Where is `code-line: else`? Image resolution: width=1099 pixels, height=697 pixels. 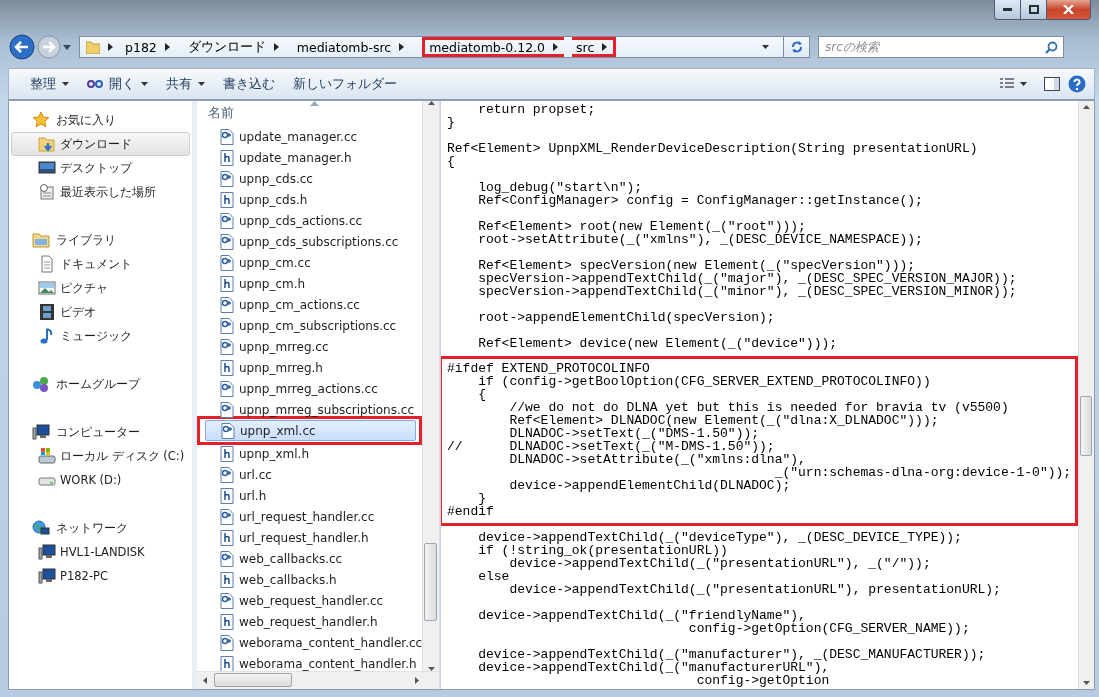 code-line: else is located at coordinates (493, 576).